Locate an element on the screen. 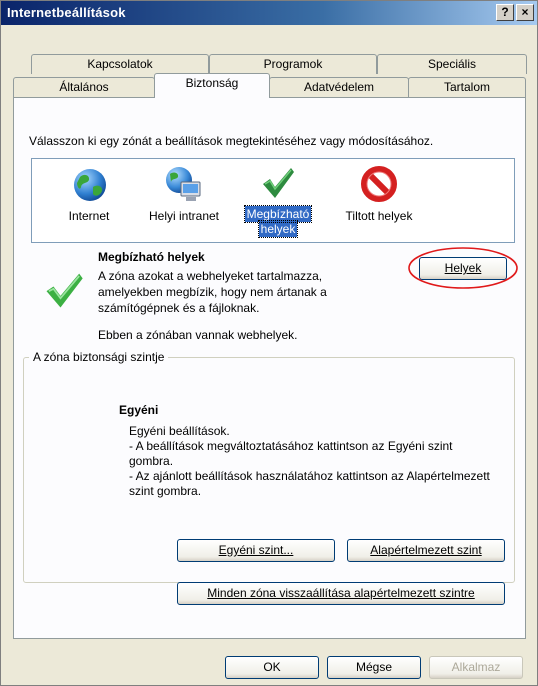 Image resolution: width=538 pixels, height=686 pixels. tab-programok: Programok is located at coordinates (293, 64).